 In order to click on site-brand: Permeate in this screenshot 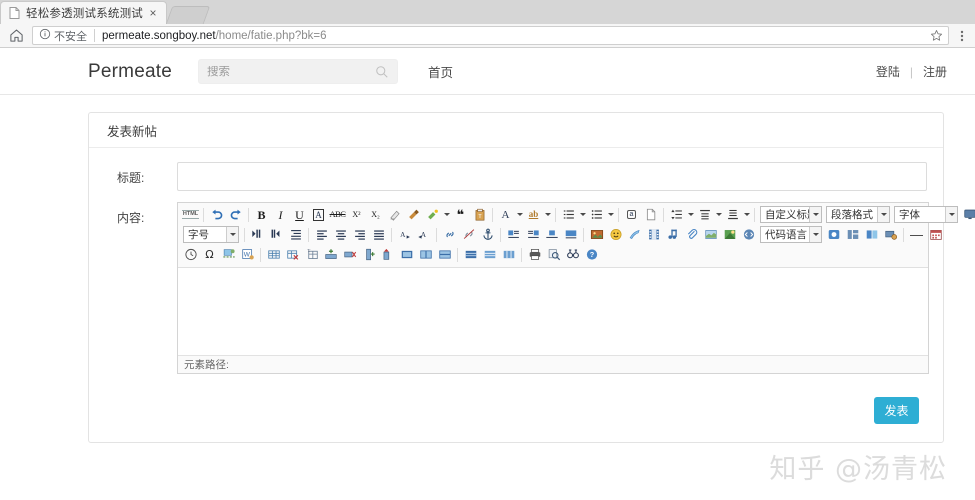, I will do `click(130, 72)`.